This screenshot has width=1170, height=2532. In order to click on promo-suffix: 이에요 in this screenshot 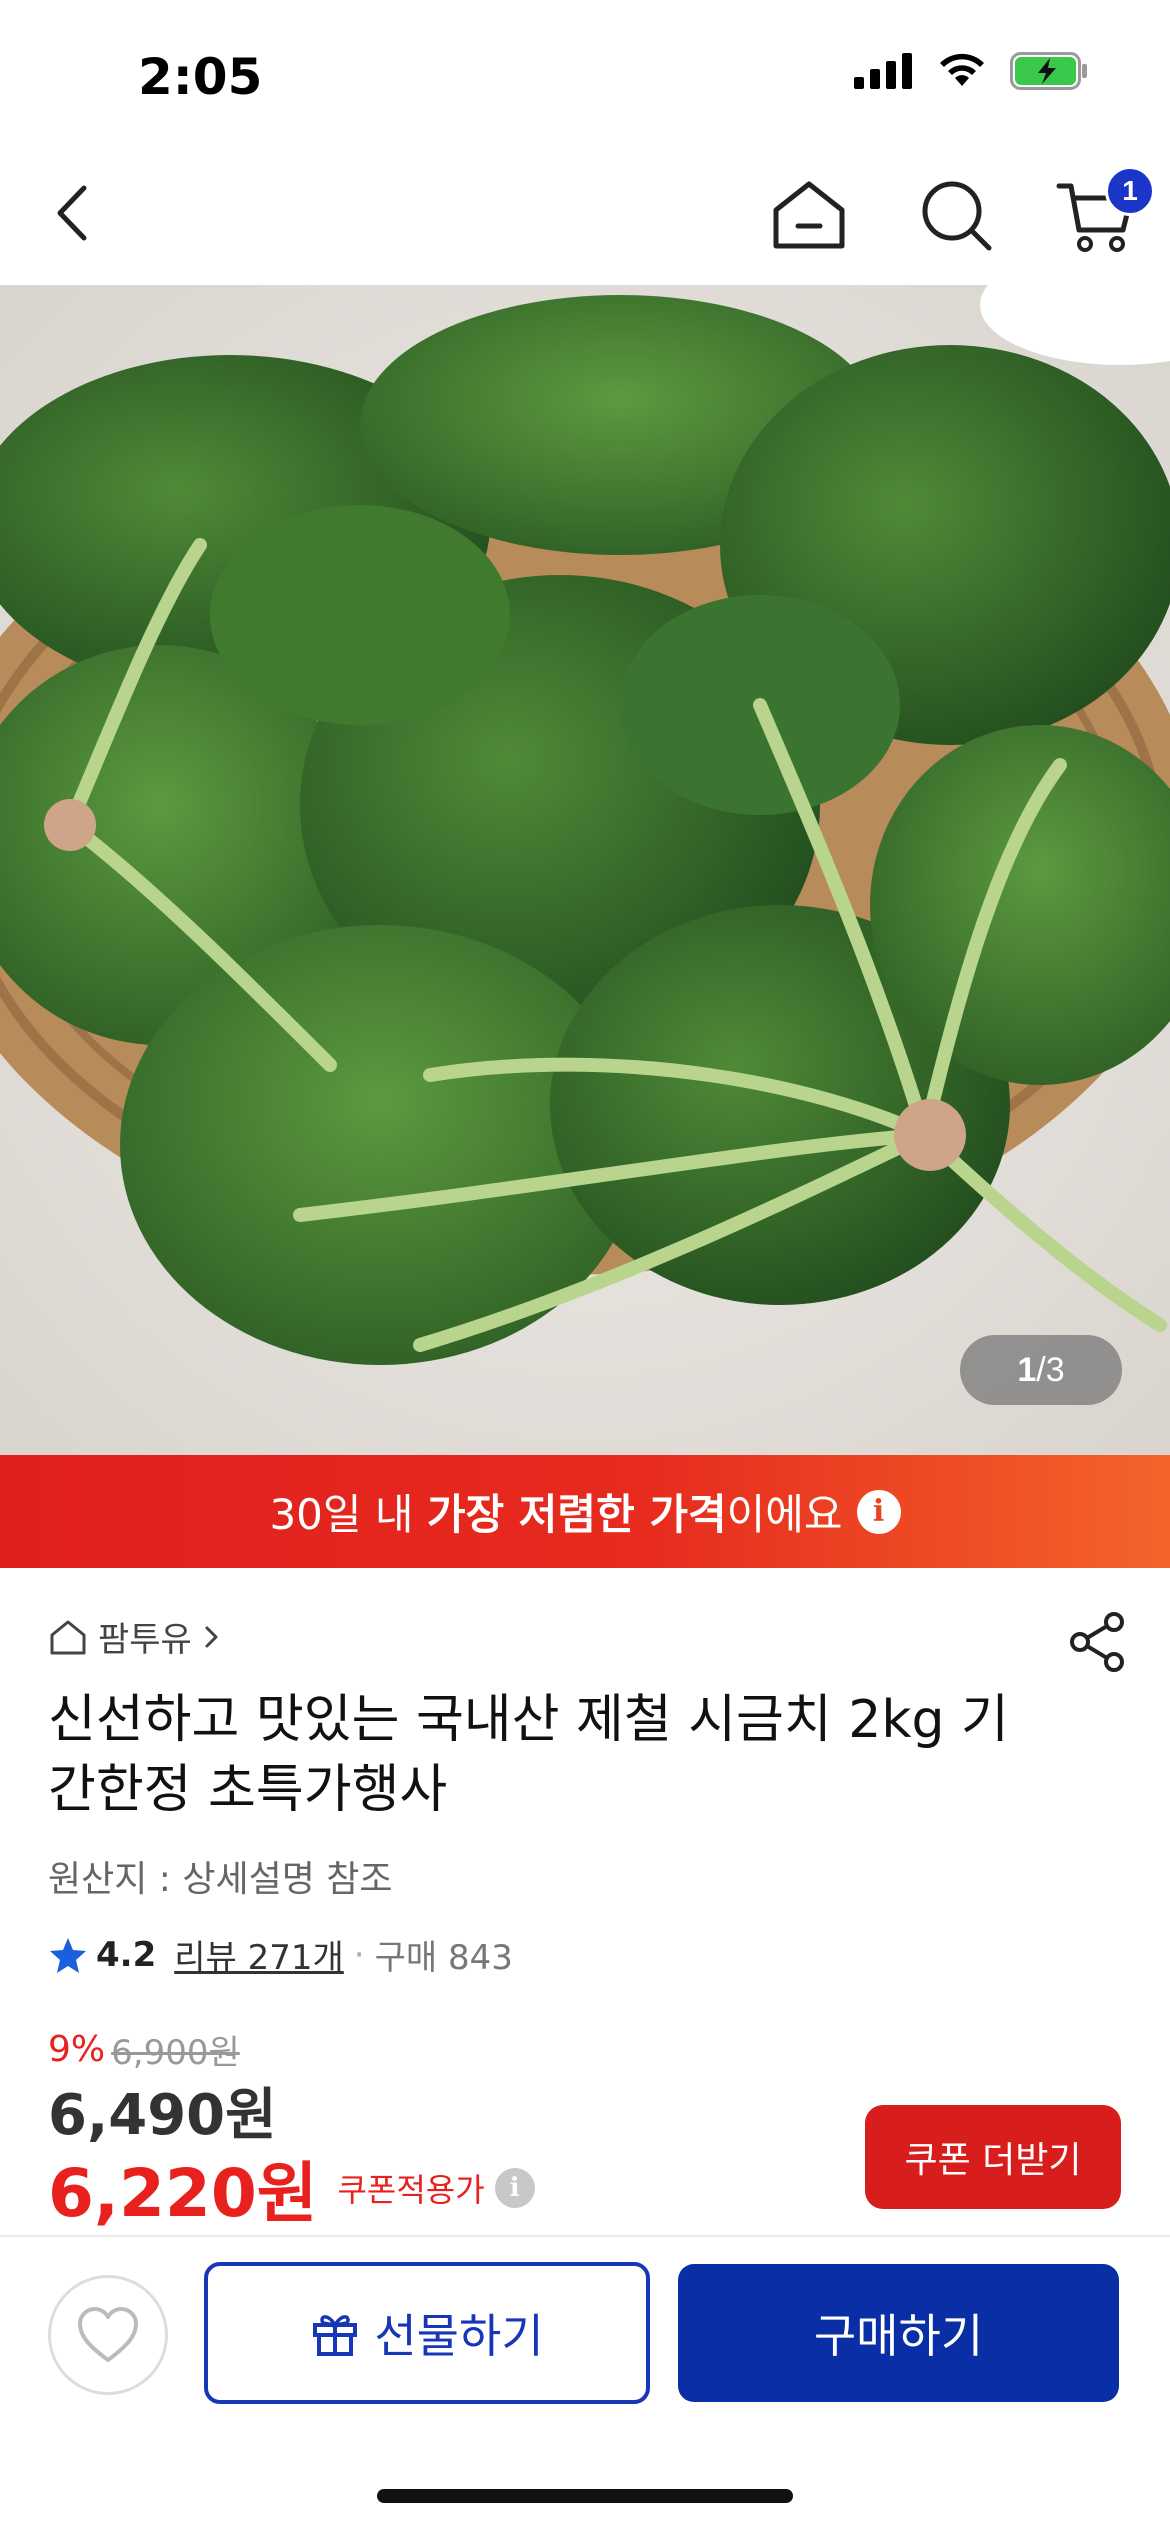, I will do `click(784, 1514)`.